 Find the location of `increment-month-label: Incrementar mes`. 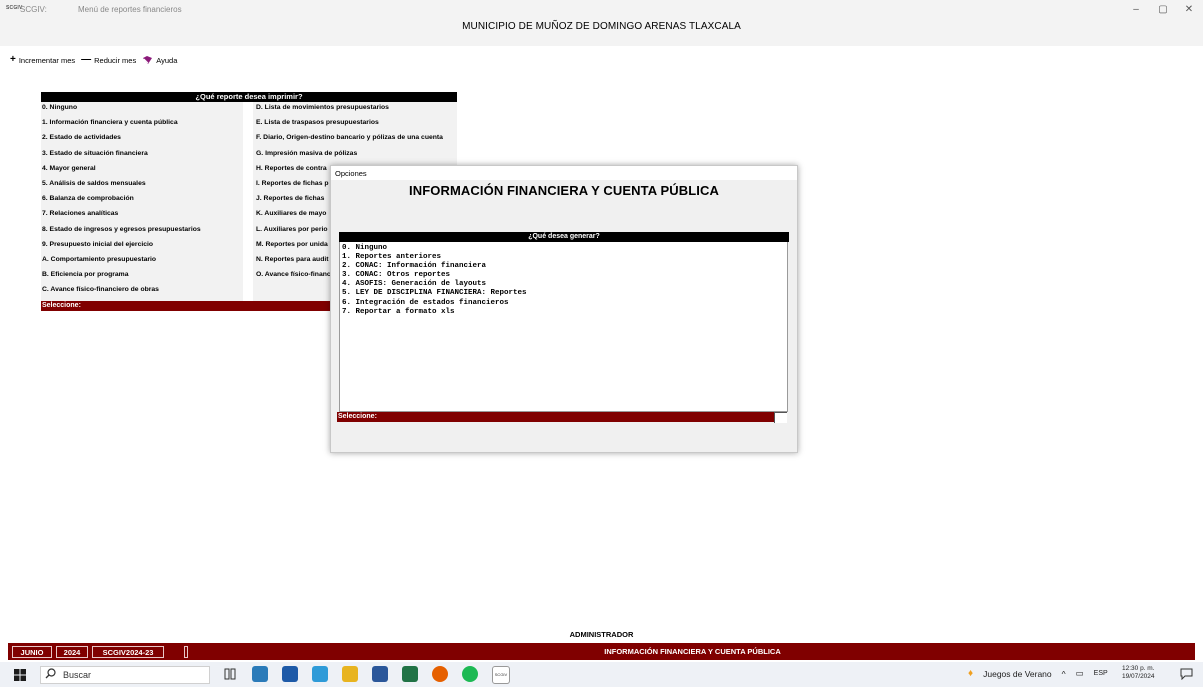

increment-month-label: Incrementar mes is located at coordinates (47, 60).